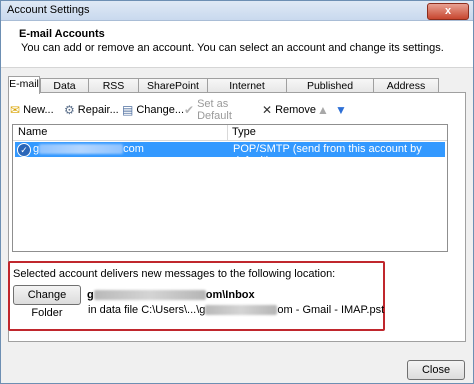 This screenshot has width=474, height=384. I want to click on remove-button: ✕ Remove, so click(289, 110).